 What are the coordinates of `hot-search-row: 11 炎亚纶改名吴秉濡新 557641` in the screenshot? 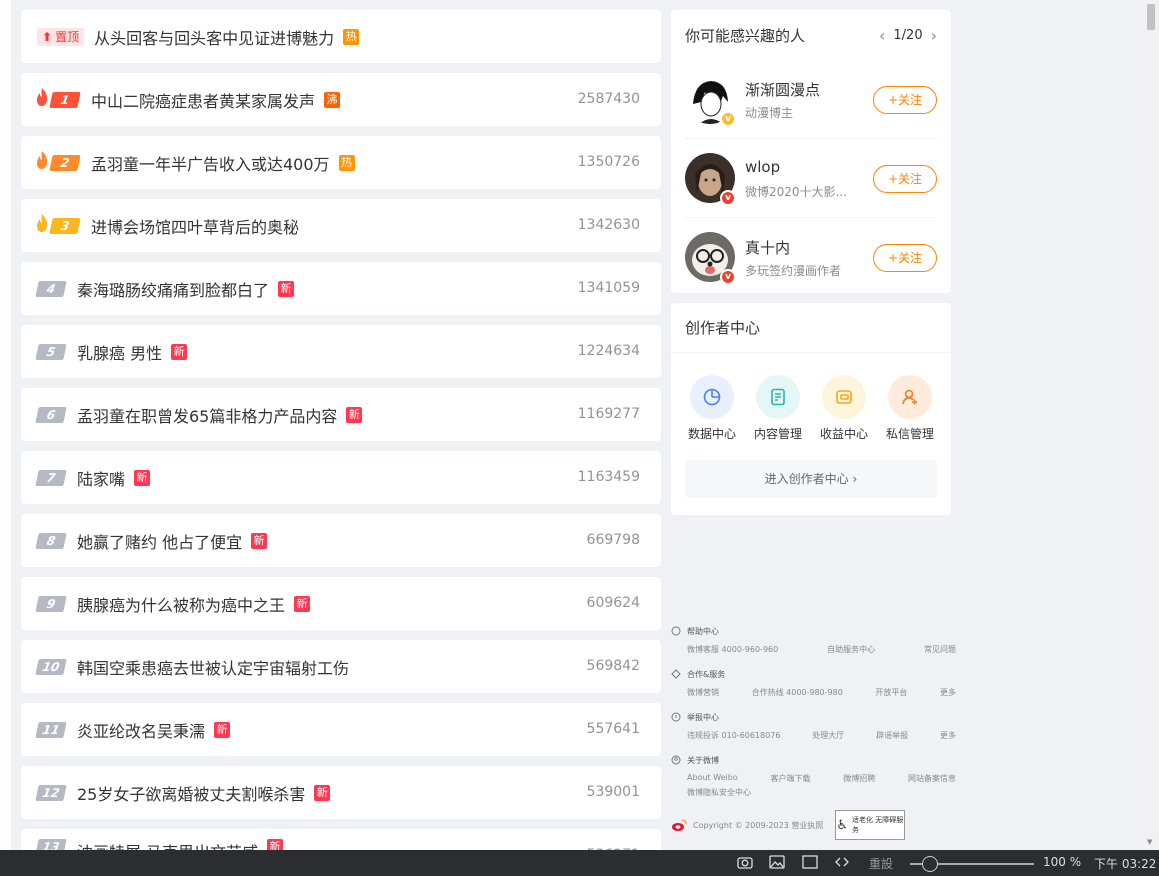 It's located at (341, 729).